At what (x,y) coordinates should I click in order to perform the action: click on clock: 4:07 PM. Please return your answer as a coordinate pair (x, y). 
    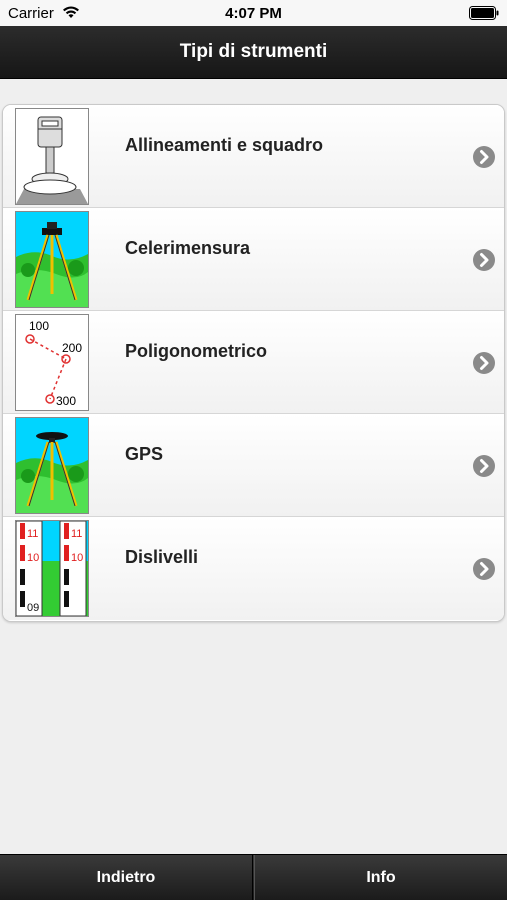
    Looking at the image, I should click on (253, 13).